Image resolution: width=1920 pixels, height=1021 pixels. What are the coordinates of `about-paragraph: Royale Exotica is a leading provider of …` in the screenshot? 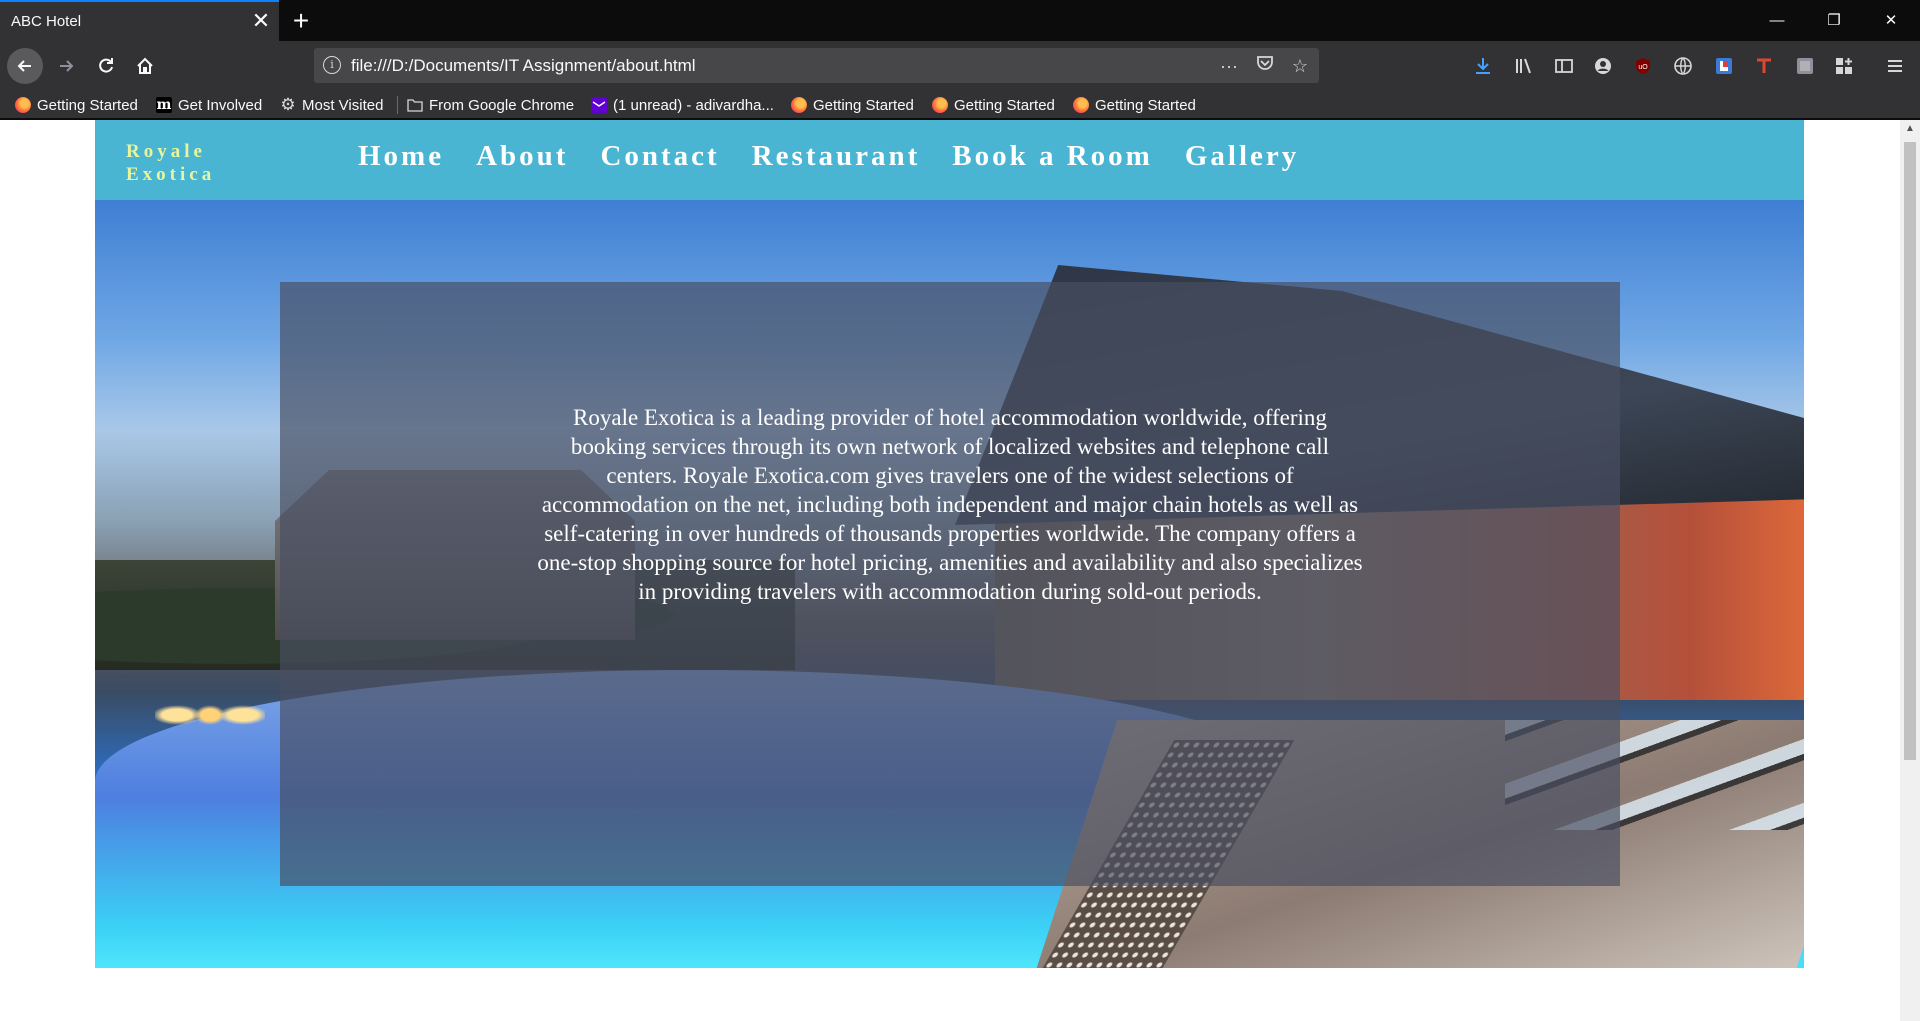 It's located at (950, 504).